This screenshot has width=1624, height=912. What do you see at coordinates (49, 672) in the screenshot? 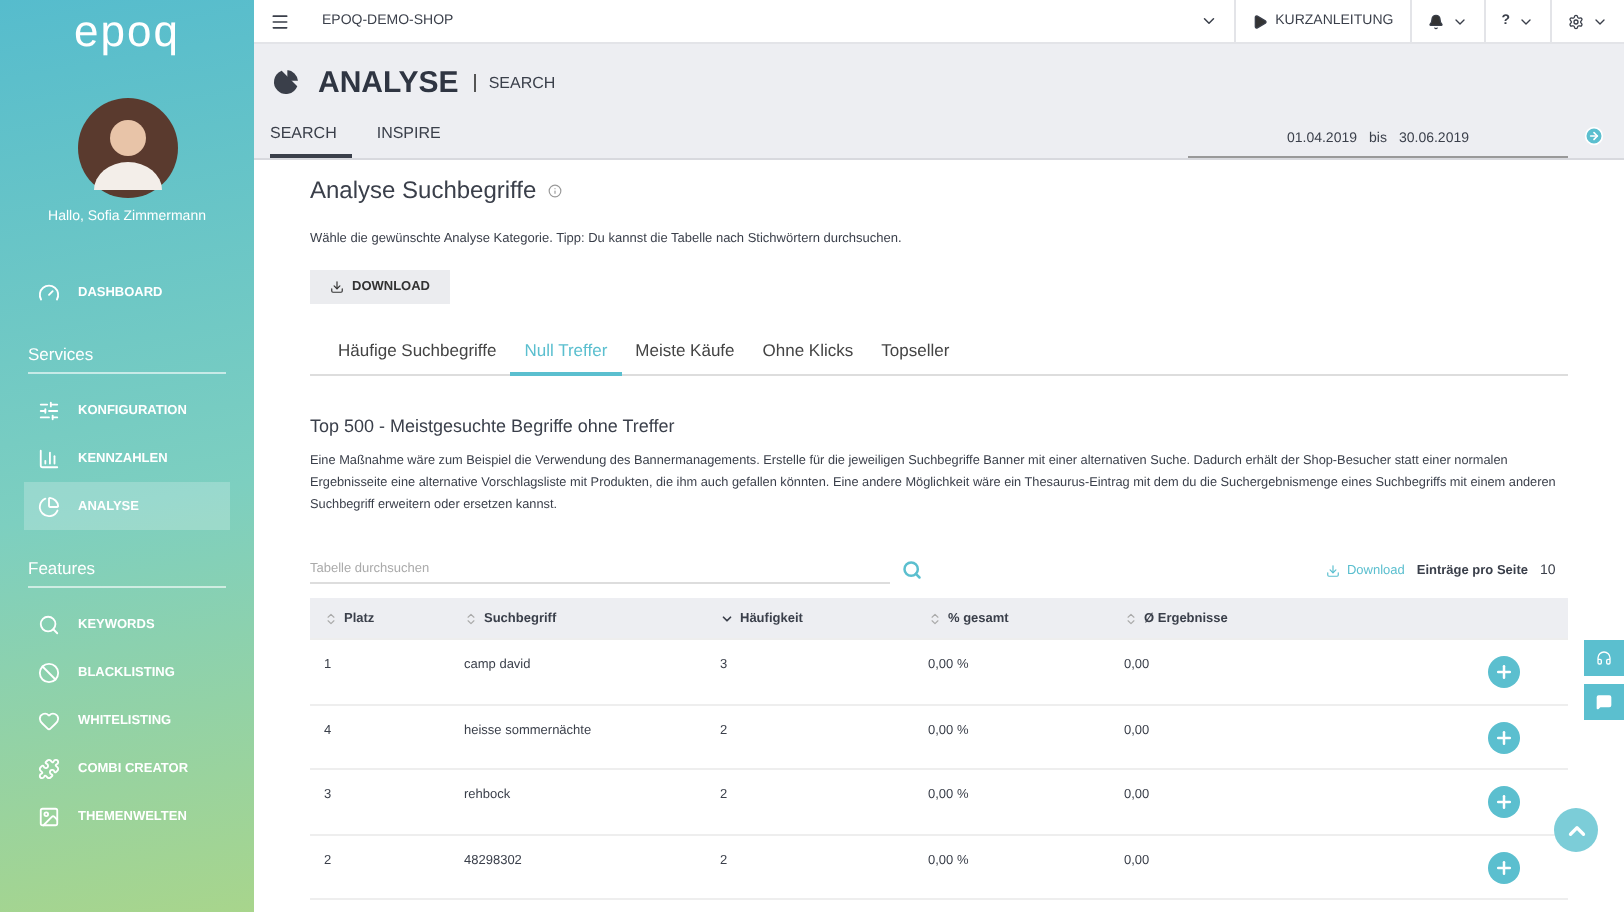
I see `ban-icon` at bounding box center [49, 672].